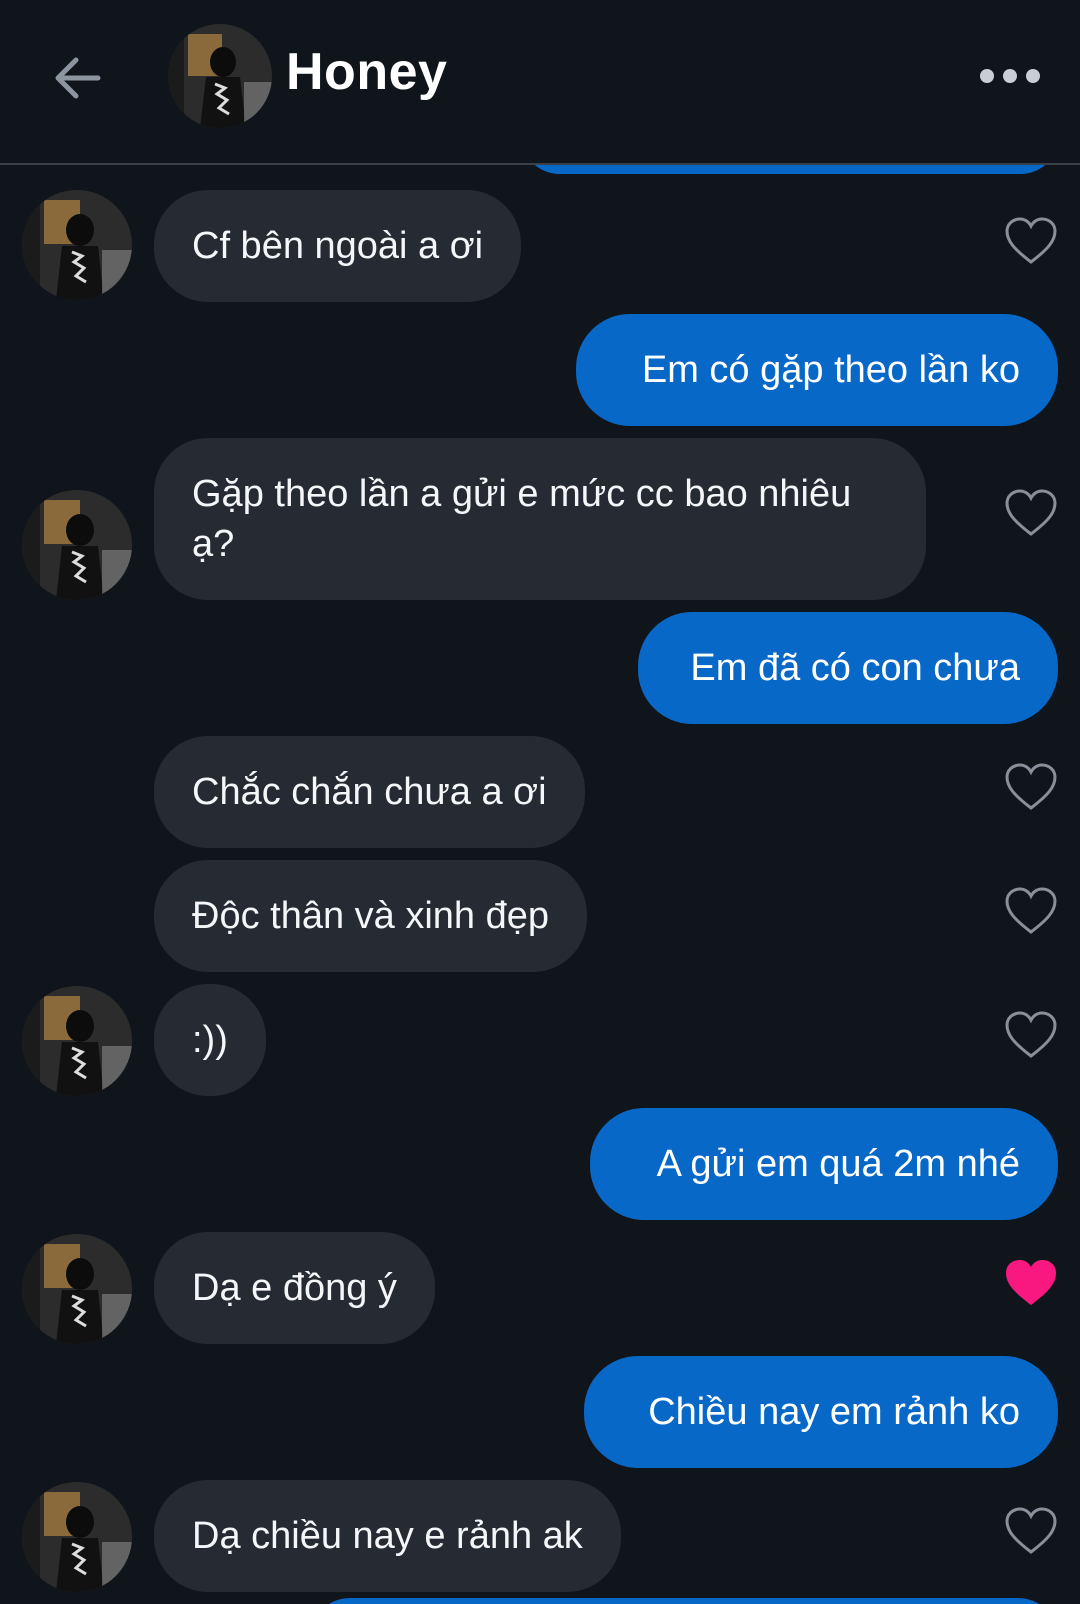 This screenshot has width=1080, height=1604. I want to click on message-bubble-incoming: Gặp theo lần a gửi e mức cc bao nhiêu ạ?, so click(540, 519).